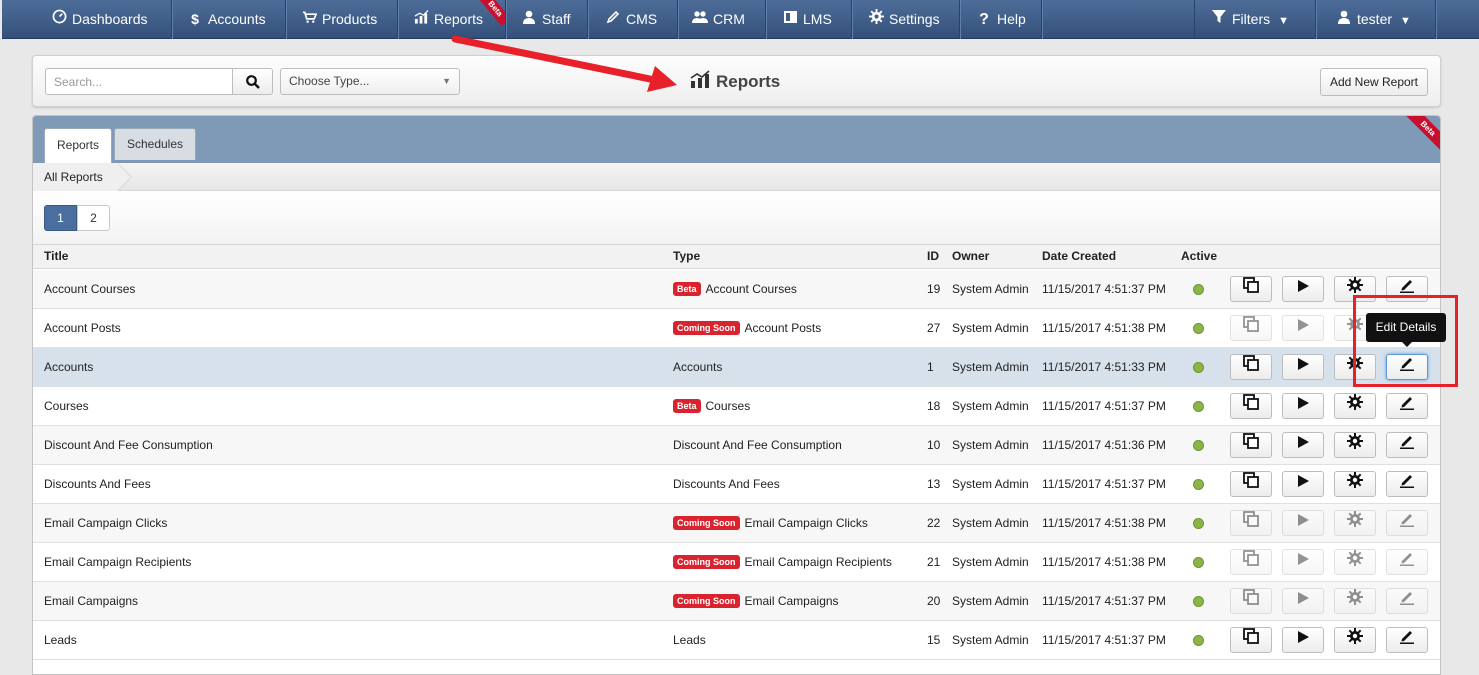  I want to click on row-id: 18, so click(934, 406).